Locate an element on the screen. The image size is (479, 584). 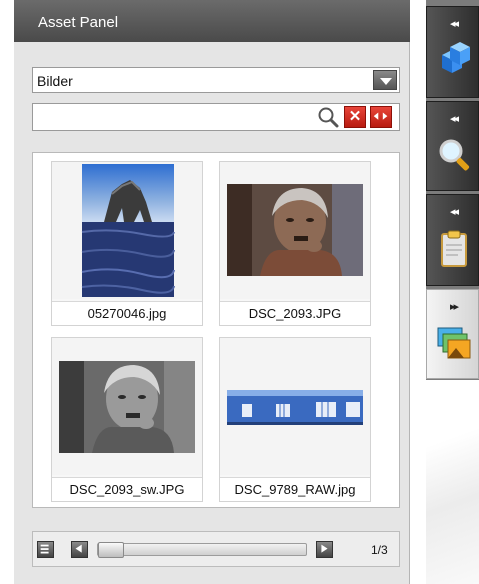
next-page-button is located at coordinates (324, 549).